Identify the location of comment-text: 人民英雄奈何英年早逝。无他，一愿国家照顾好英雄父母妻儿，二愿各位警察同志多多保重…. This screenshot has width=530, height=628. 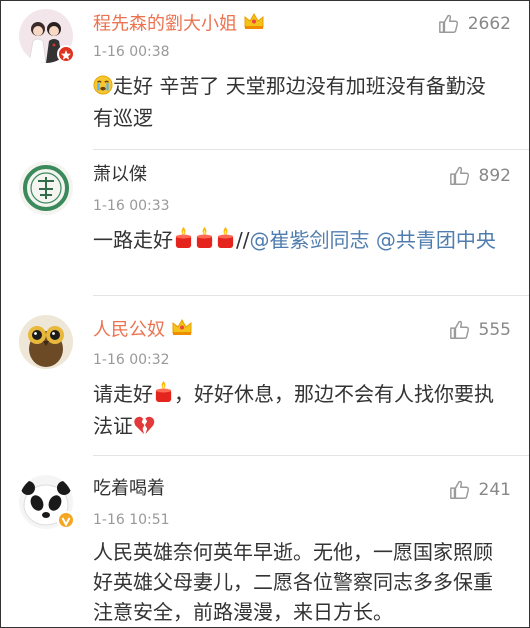
(293, 582).